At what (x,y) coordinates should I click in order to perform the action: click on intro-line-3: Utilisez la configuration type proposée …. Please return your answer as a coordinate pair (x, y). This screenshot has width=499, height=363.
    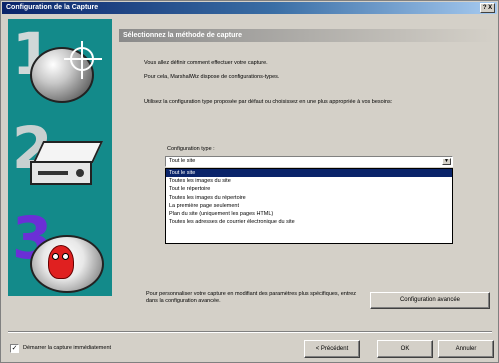
    Looking at the image, I should click on (268, 102).